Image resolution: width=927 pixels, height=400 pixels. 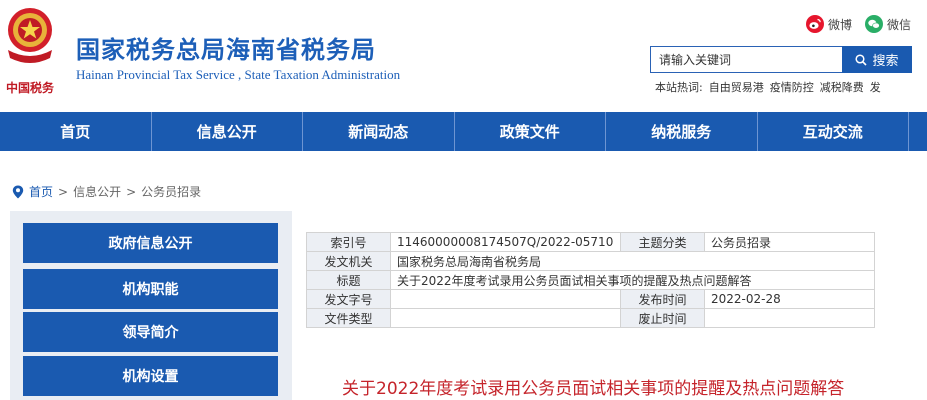 What do you see at coordinates (662, 299) in the screenshot?
I see `date-label: 发布时间` at bounding box center [662, 299].